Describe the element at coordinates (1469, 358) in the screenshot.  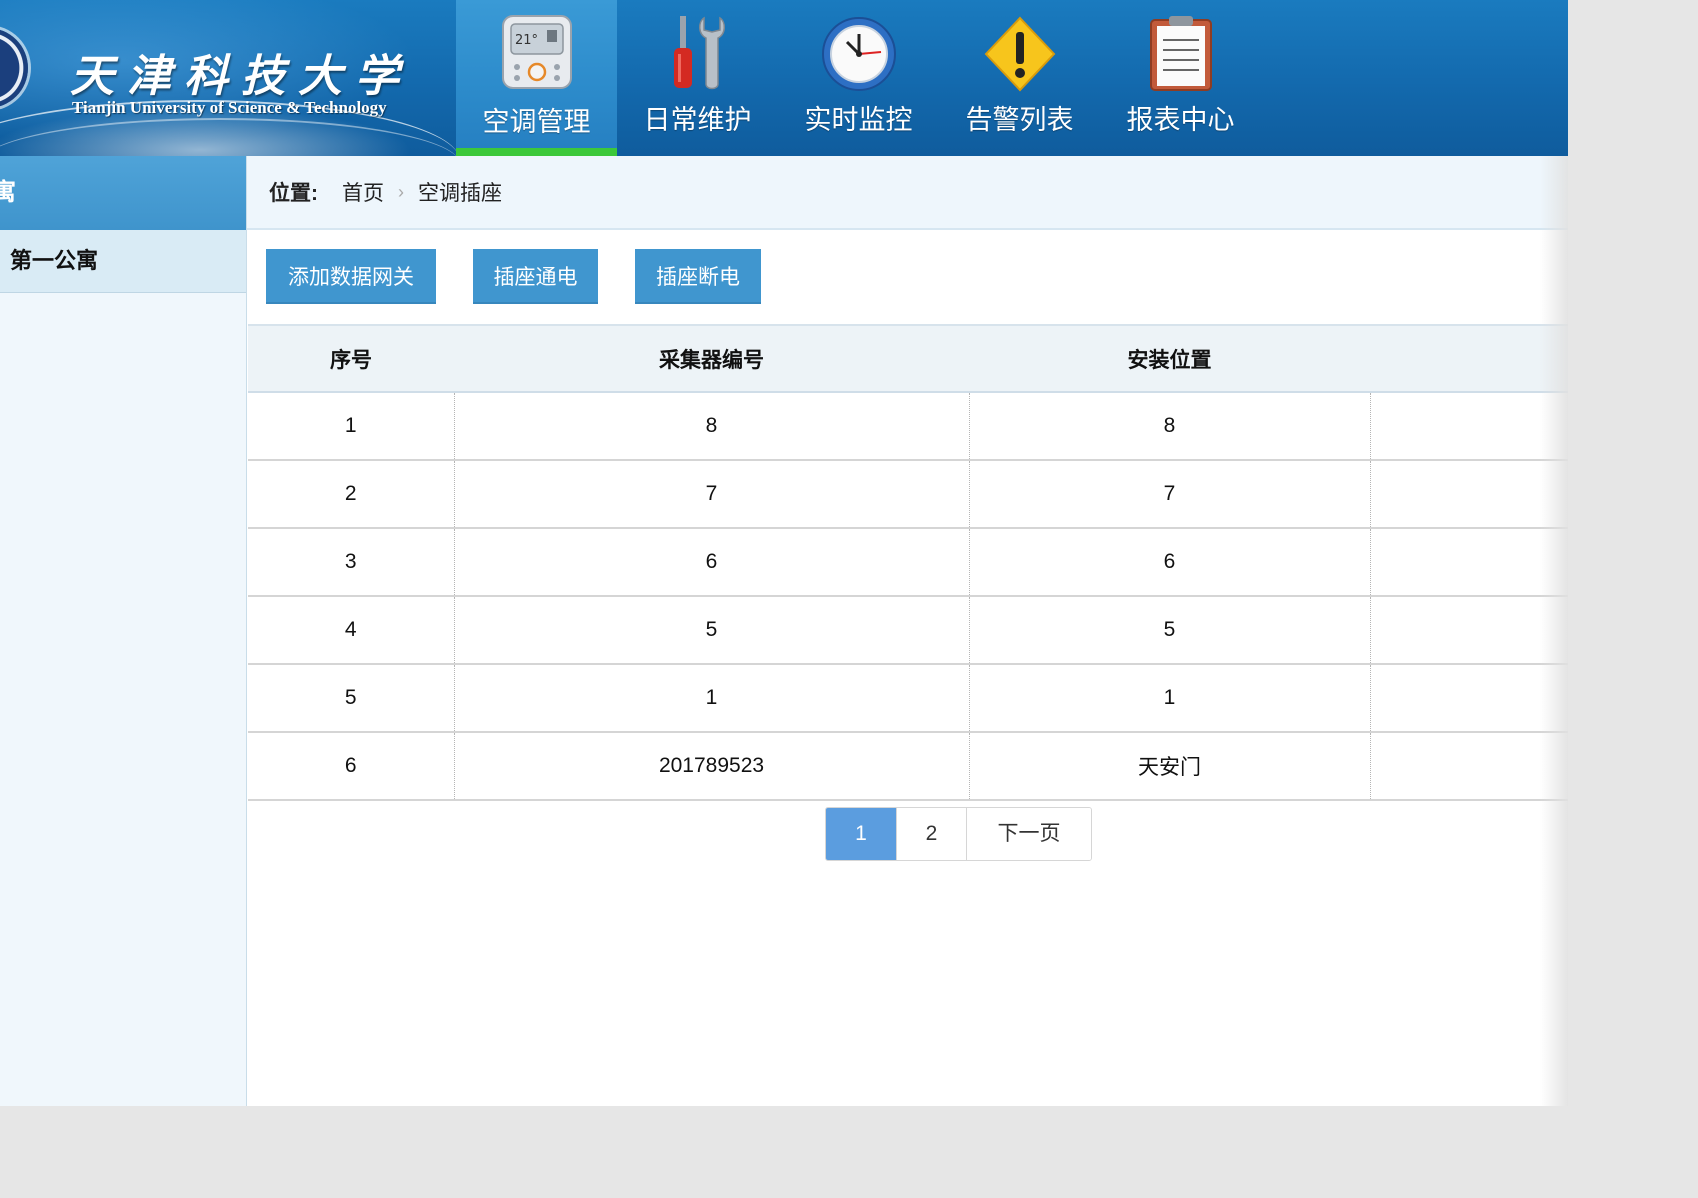
I see `column-header-extra` at that location.